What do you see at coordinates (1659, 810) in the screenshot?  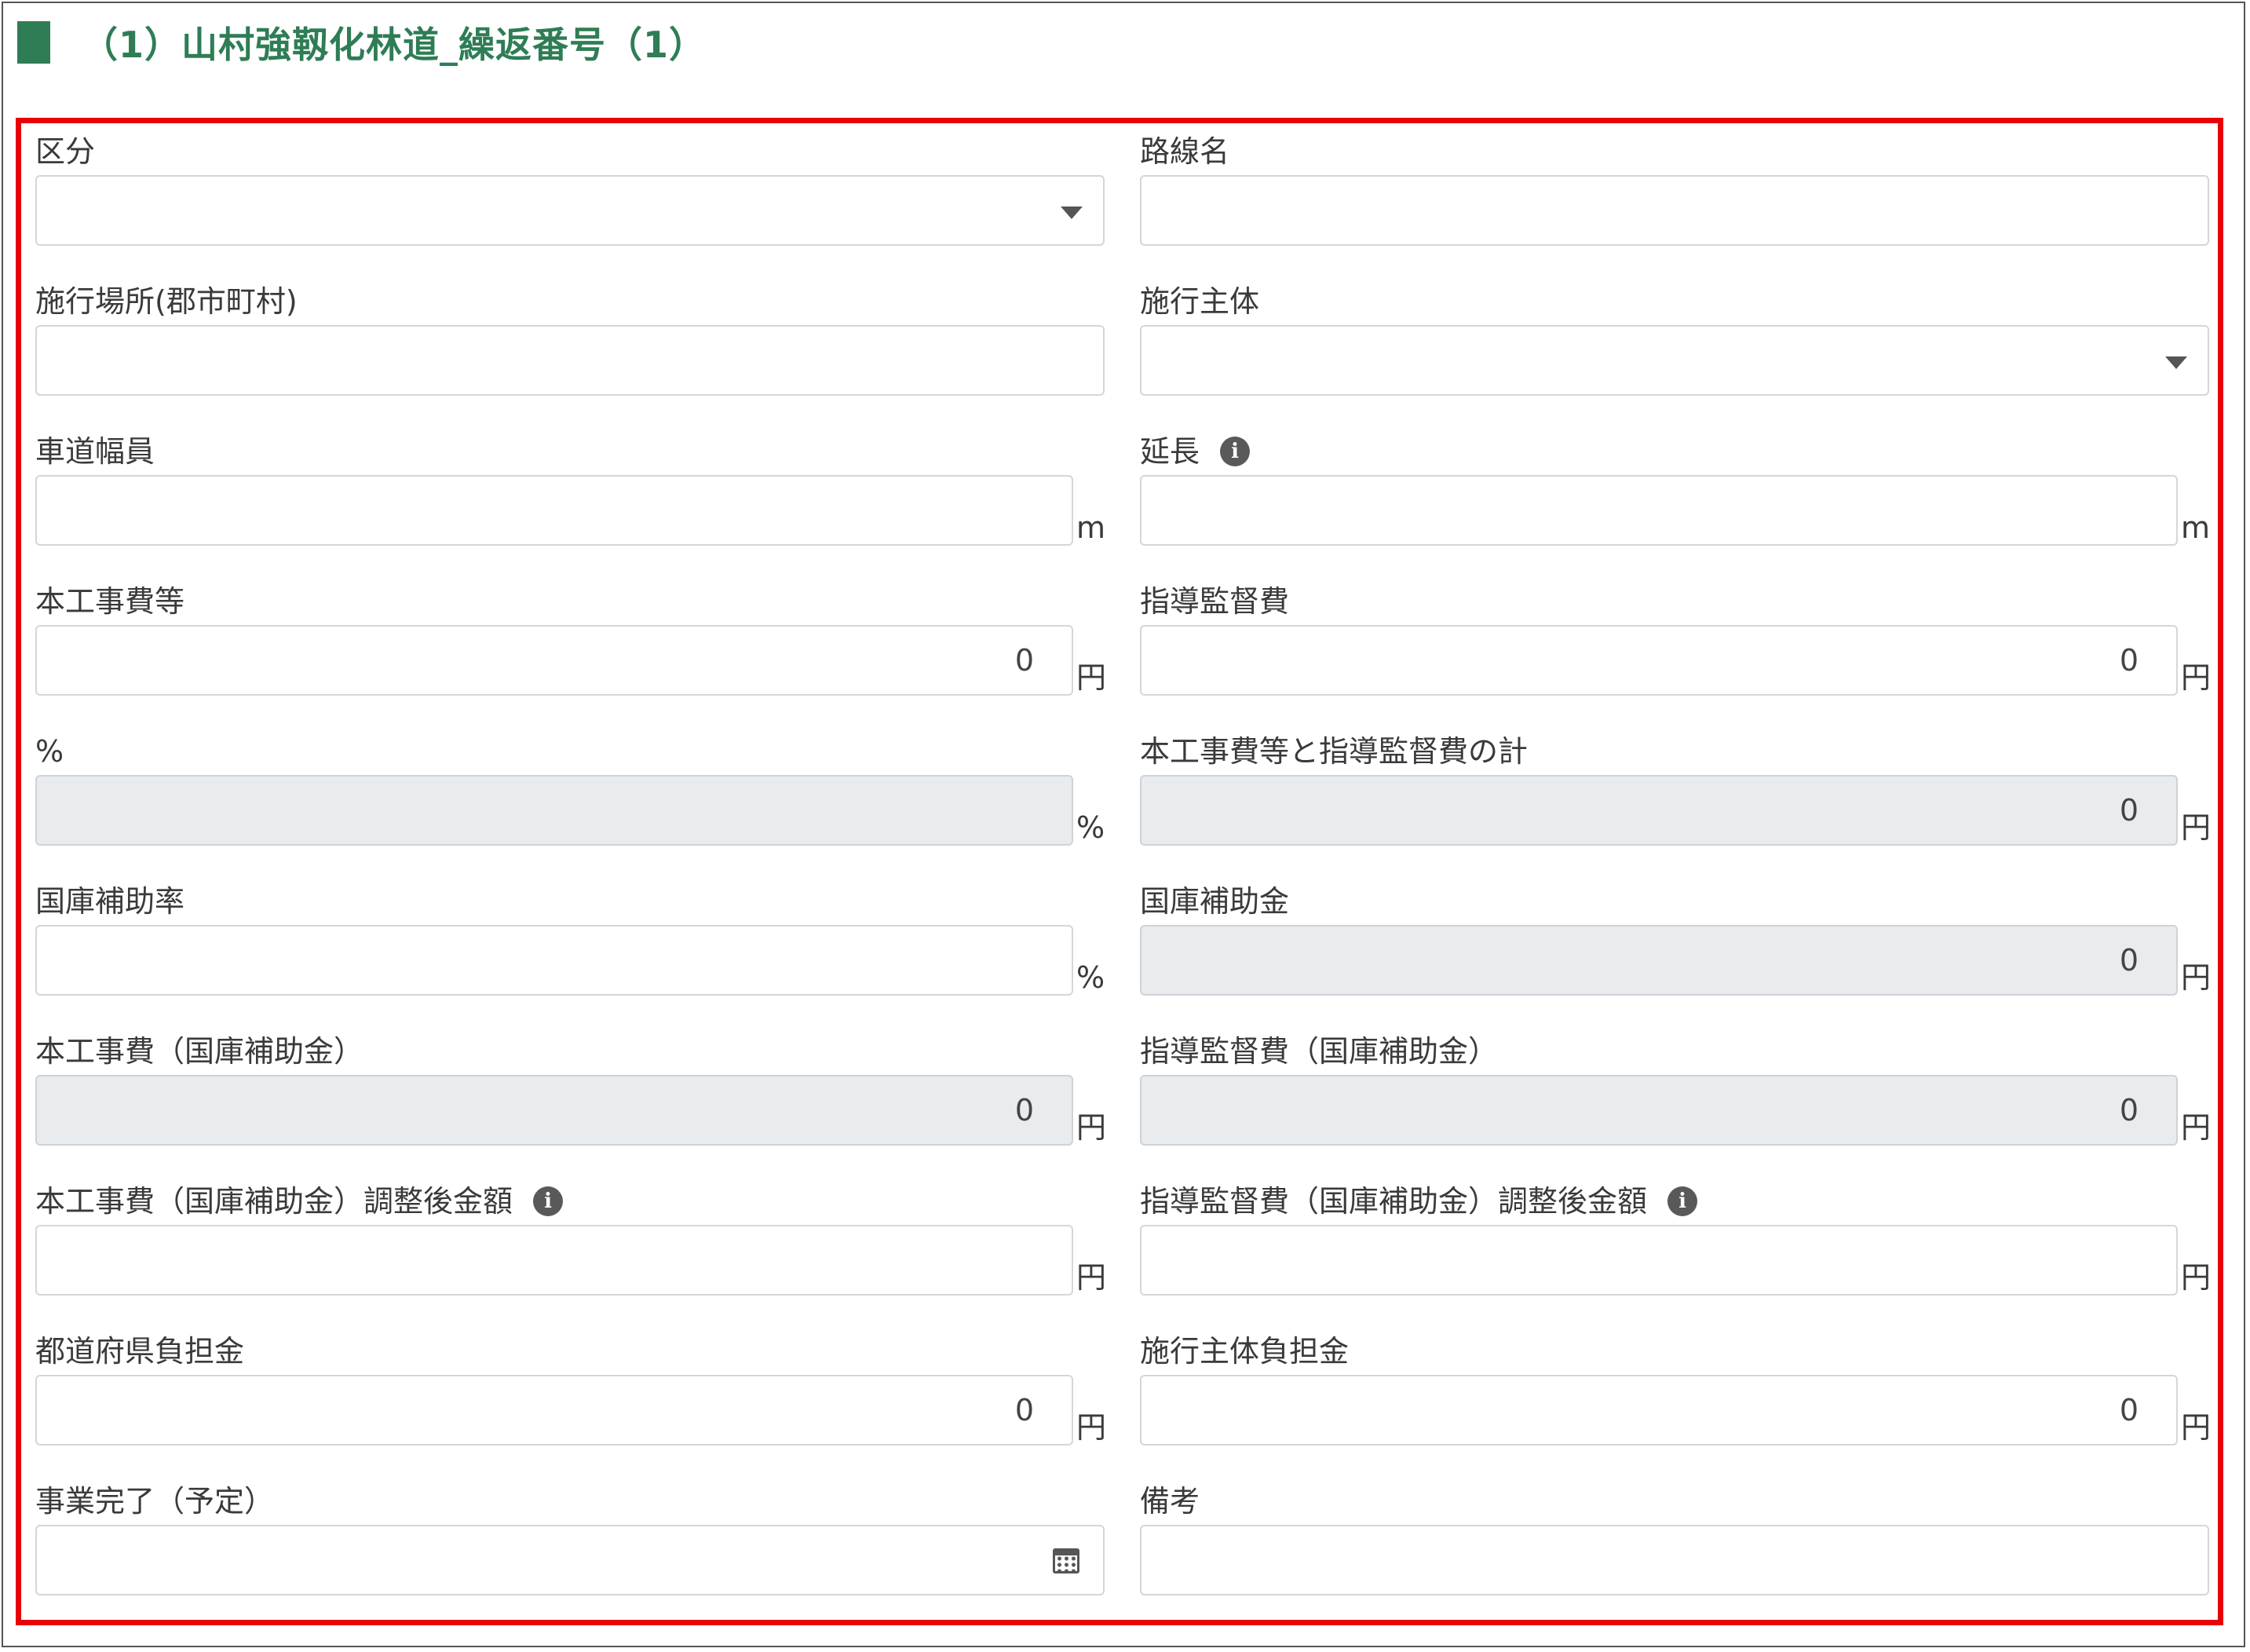 I see `total-input: 0` at bounding box center [1659, 810].